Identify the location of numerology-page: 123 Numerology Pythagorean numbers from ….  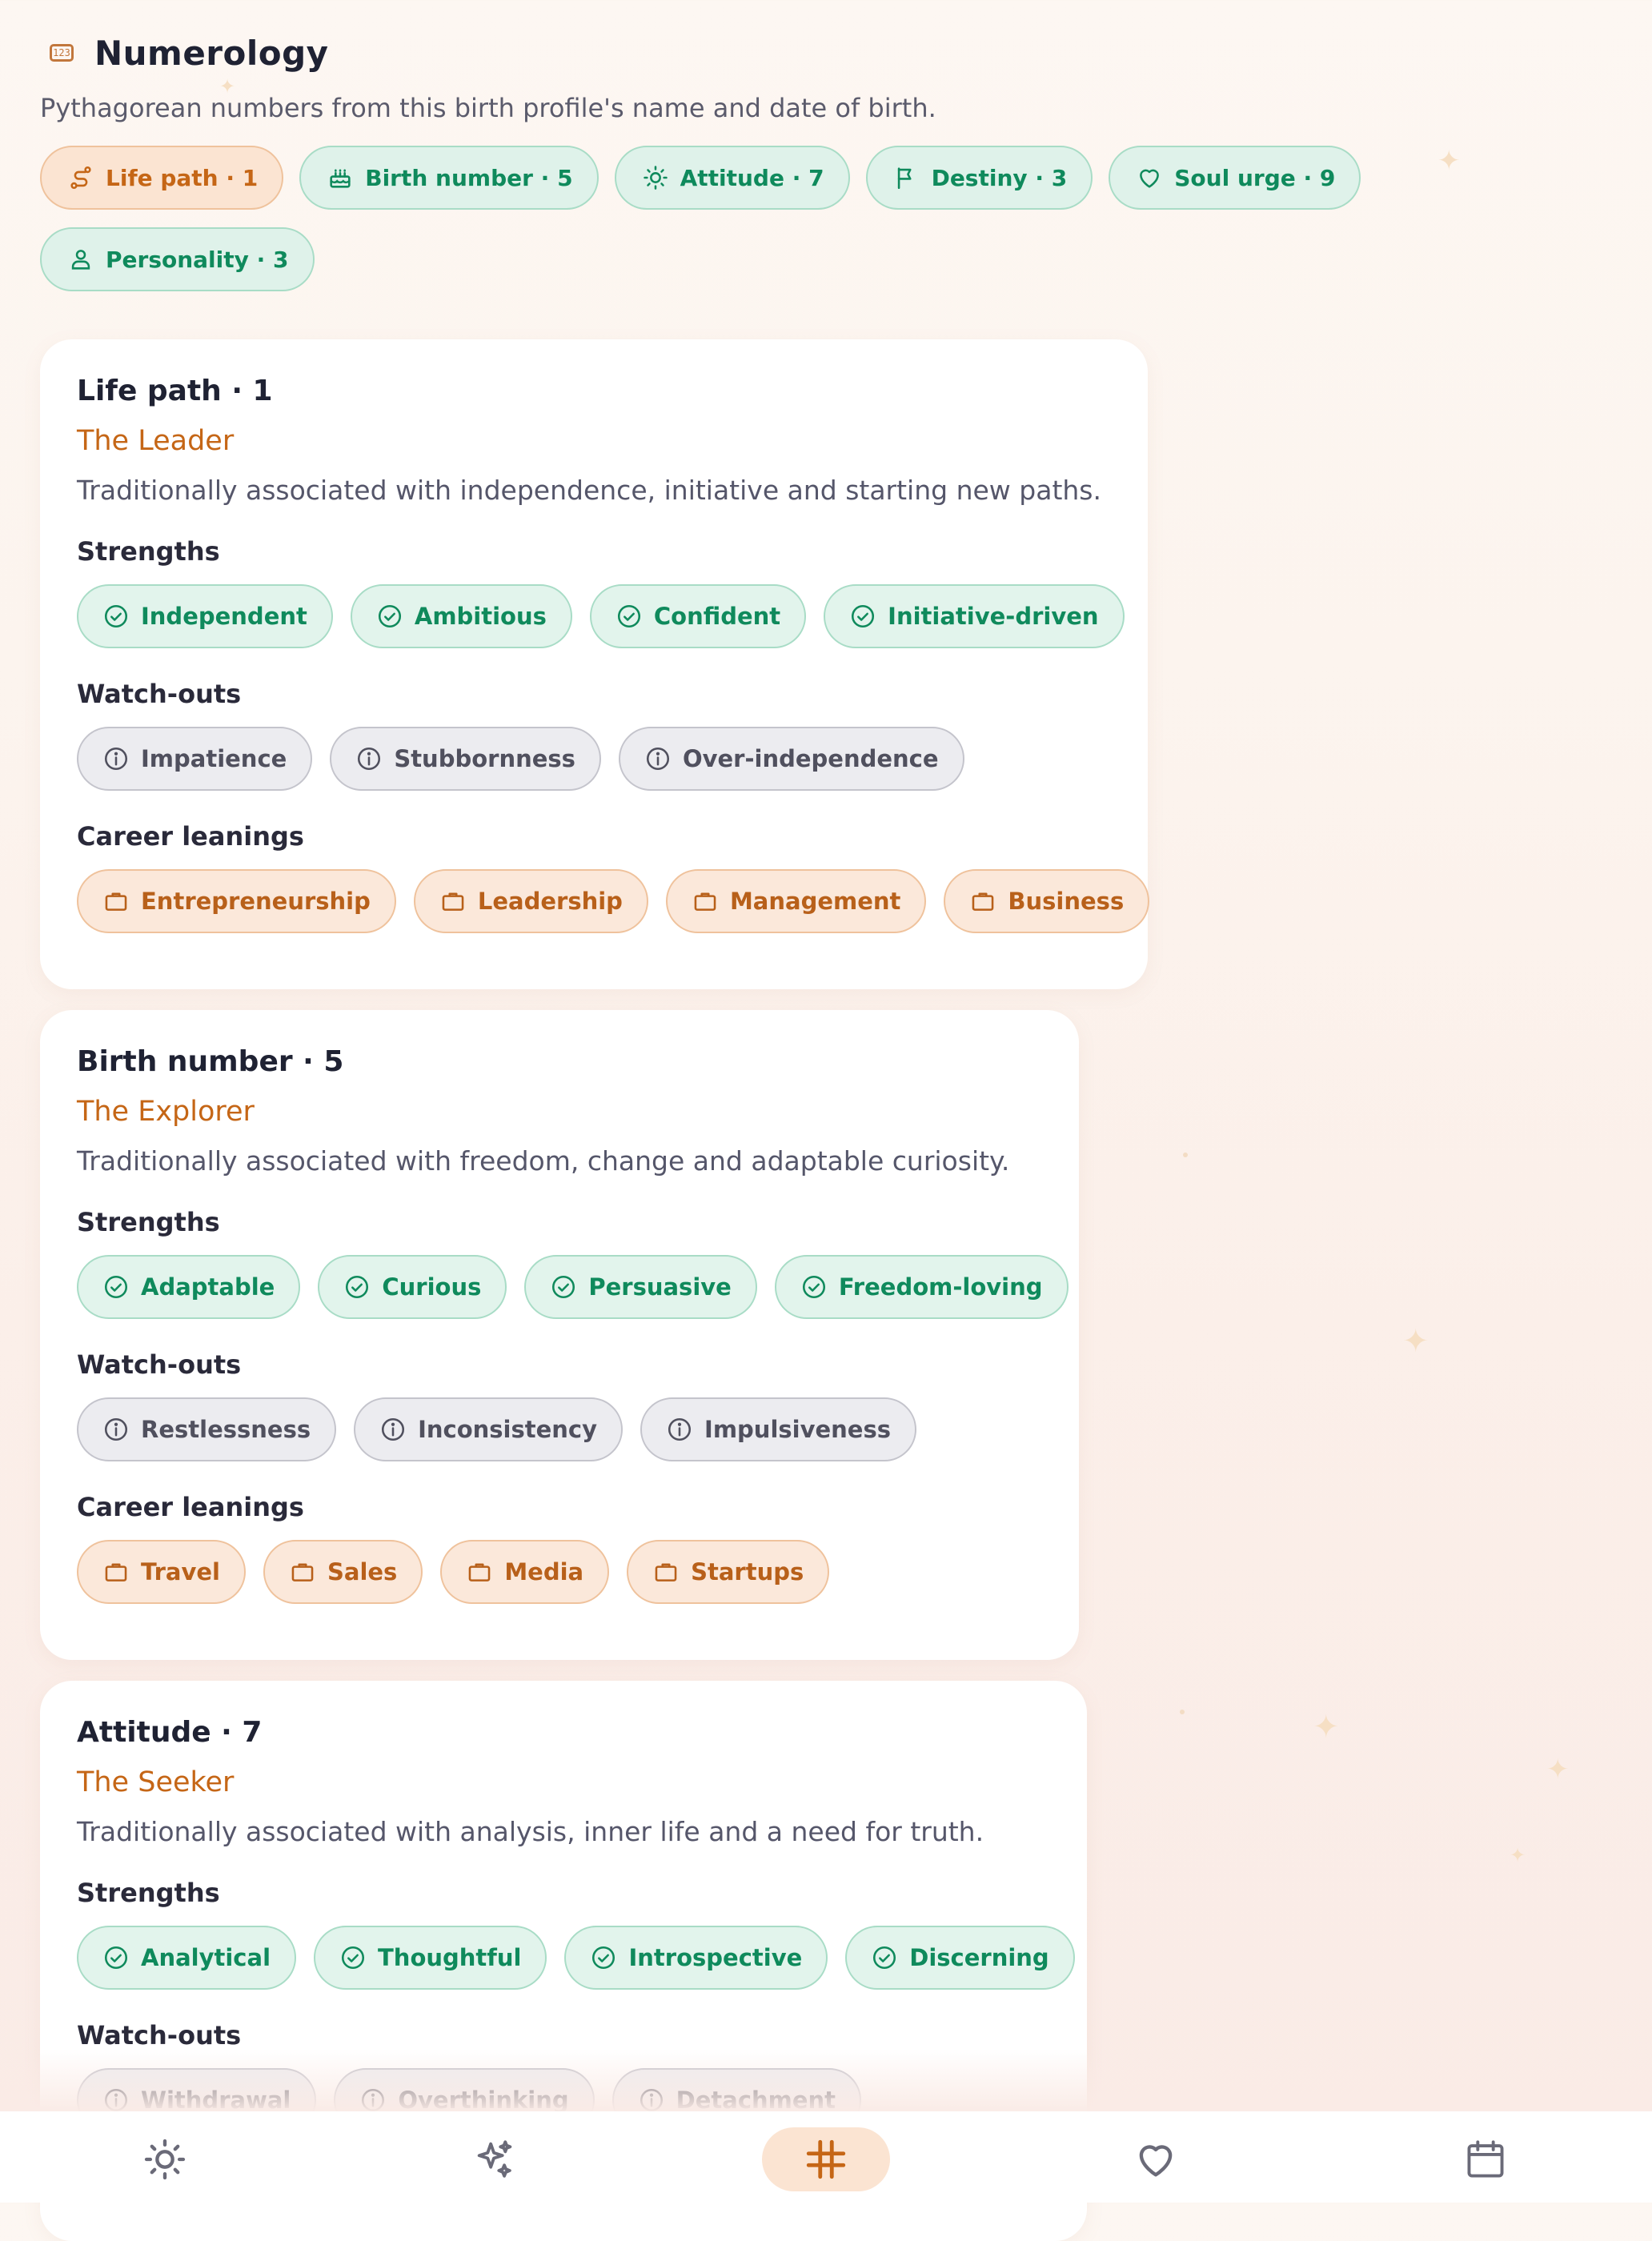
(824, 160).